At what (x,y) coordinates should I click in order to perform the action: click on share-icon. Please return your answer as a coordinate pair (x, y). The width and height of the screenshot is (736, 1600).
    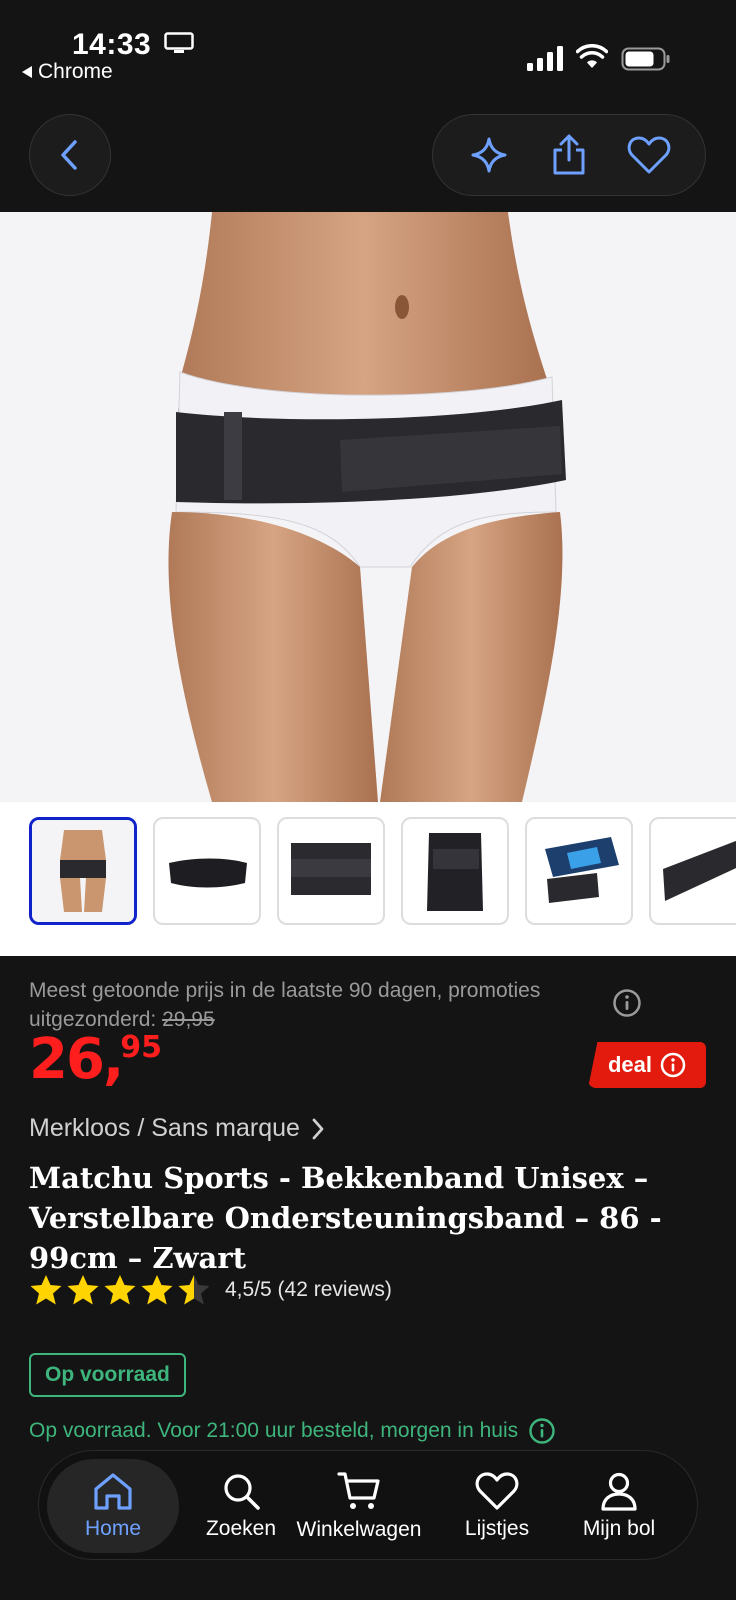
    Looking at the image, I should click on (569, 154).